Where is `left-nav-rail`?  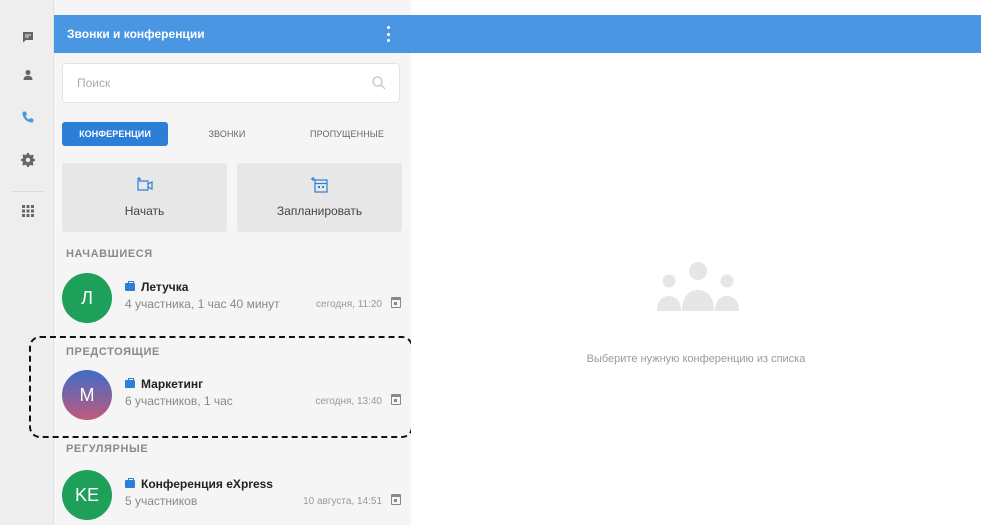
left-nav-rail is located at coordinates (27, 262).